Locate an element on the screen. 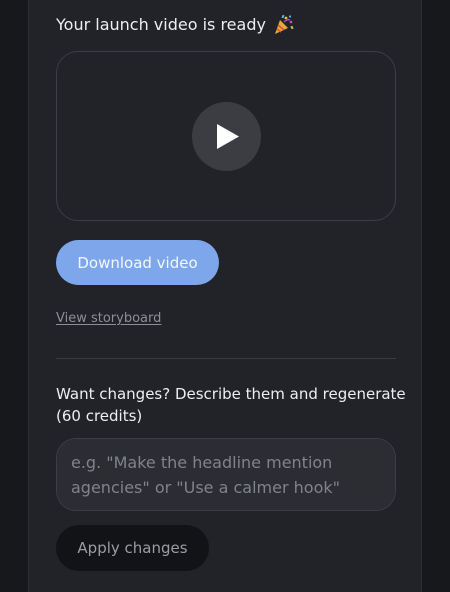 The height and width of the screenshot is (592, 450). view-storyboard-link: View storyboard is located at coordinates (108, 318).